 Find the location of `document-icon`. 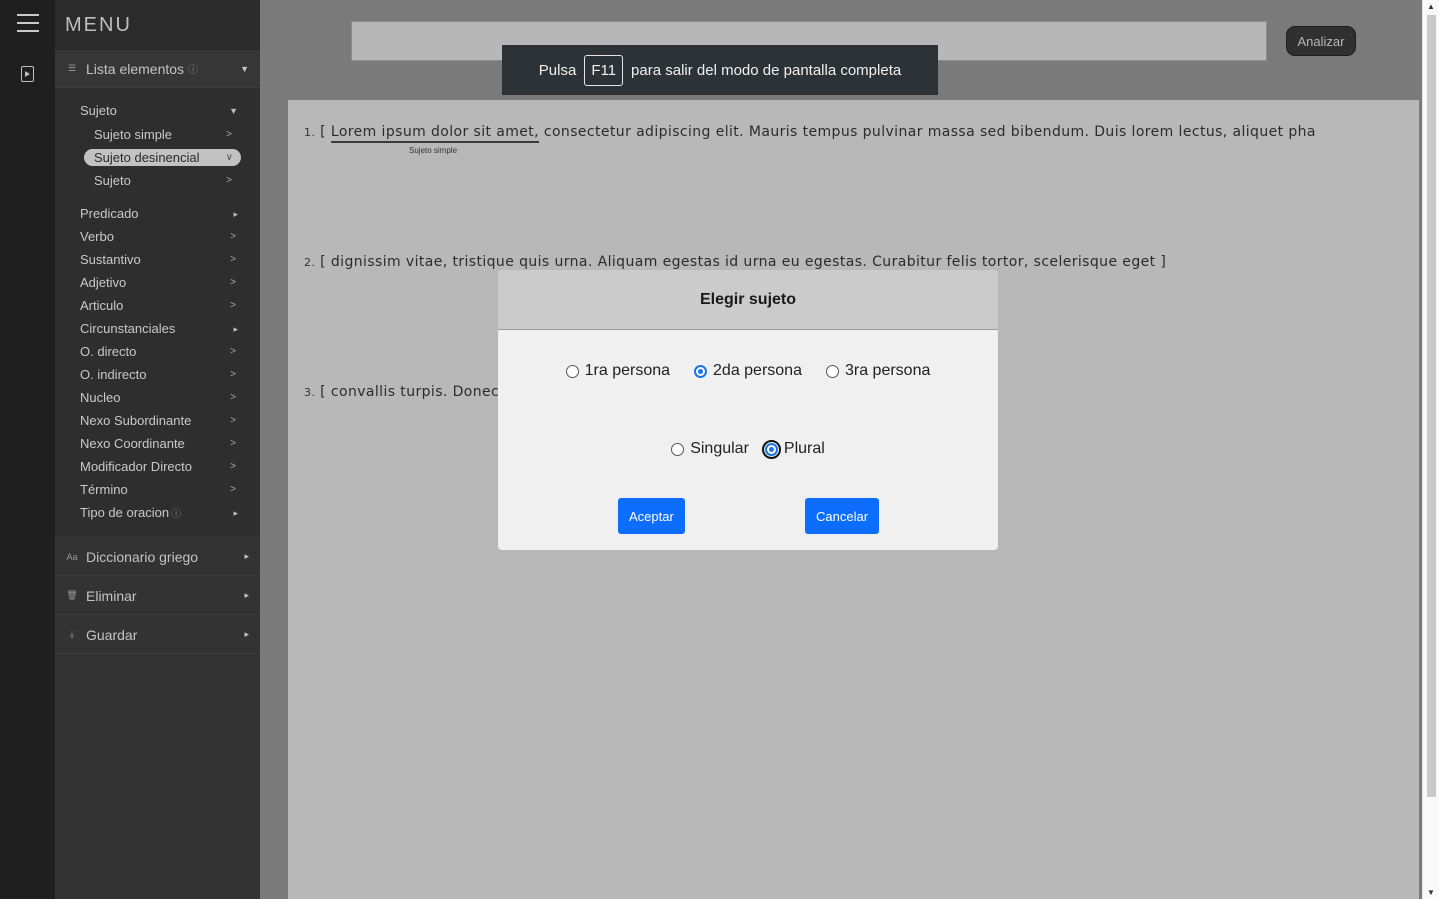

document-icon is located at coordinates (27, 74).